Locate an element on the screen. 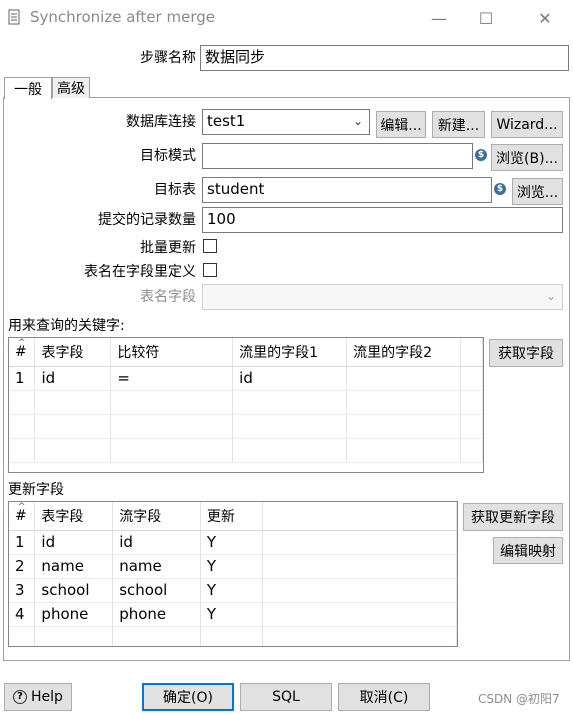  table-header: # 表字段 比较符 流里的字段1 流里的字段2 is located at coordinates (246, 352).